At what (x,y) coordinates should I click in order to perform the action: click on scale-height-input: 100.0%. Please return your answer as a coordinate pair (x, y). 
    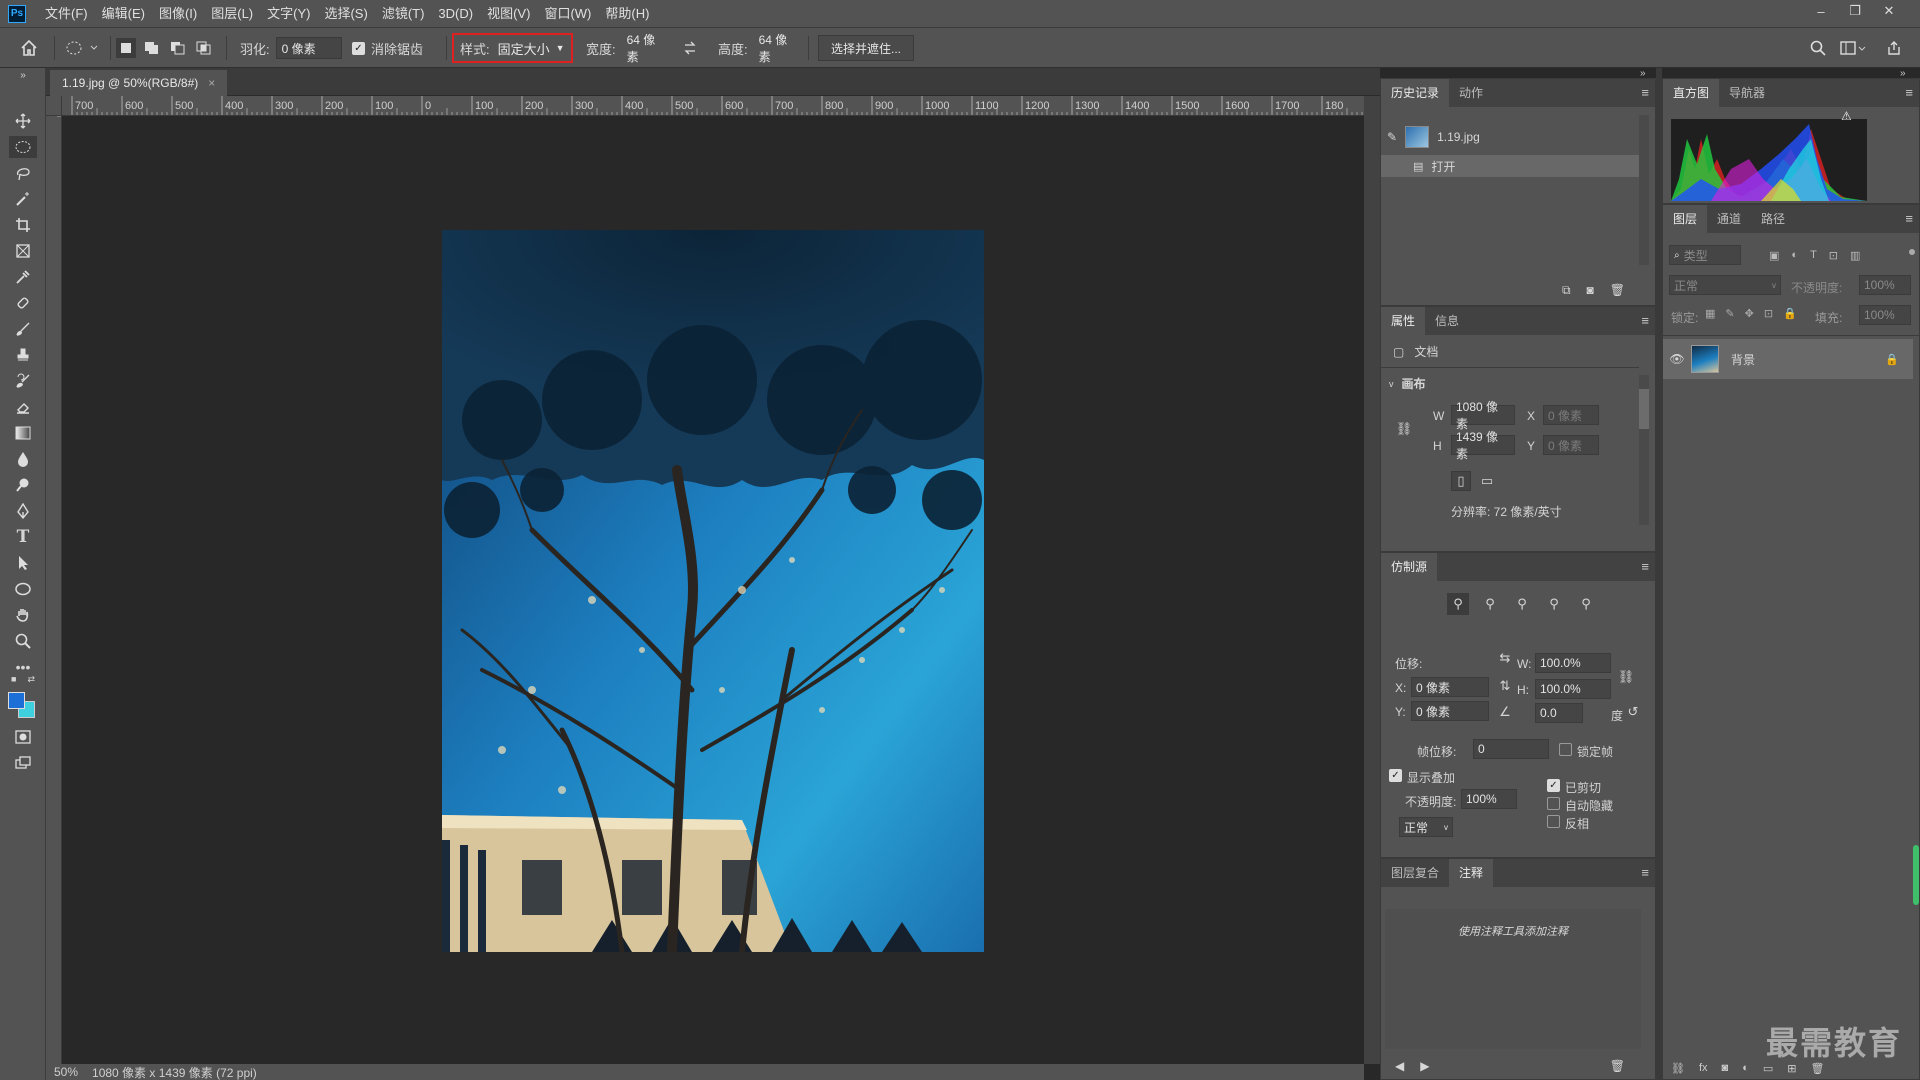
    Looking at the image, I should click on (1573, 689).